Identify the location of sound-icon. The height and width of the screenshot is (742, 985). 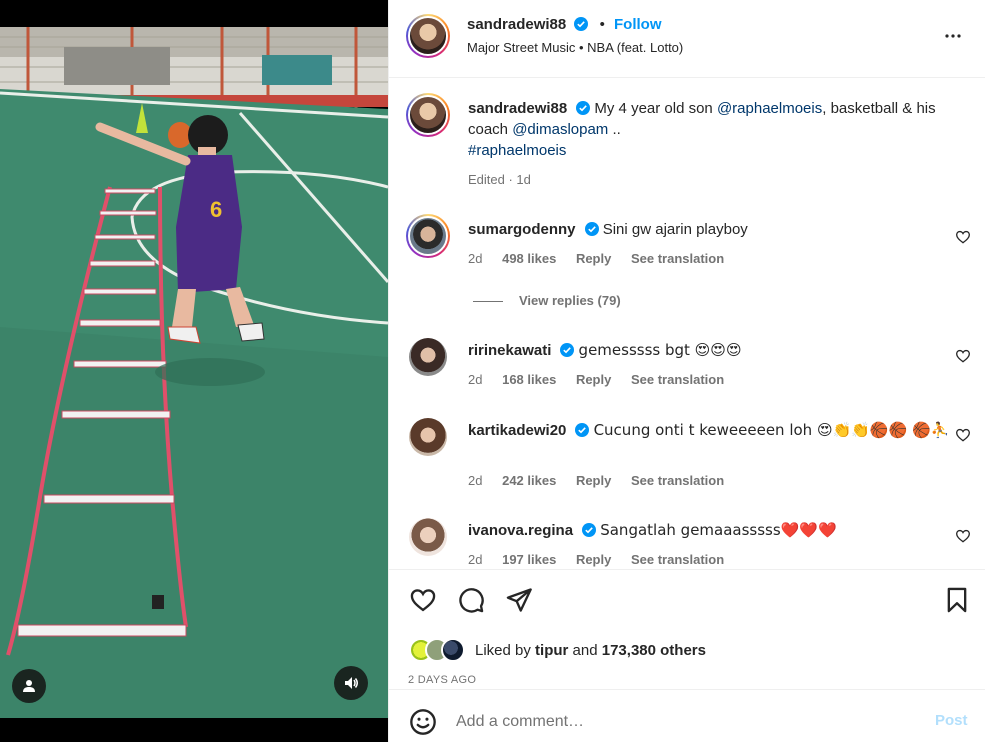
(351, 683).